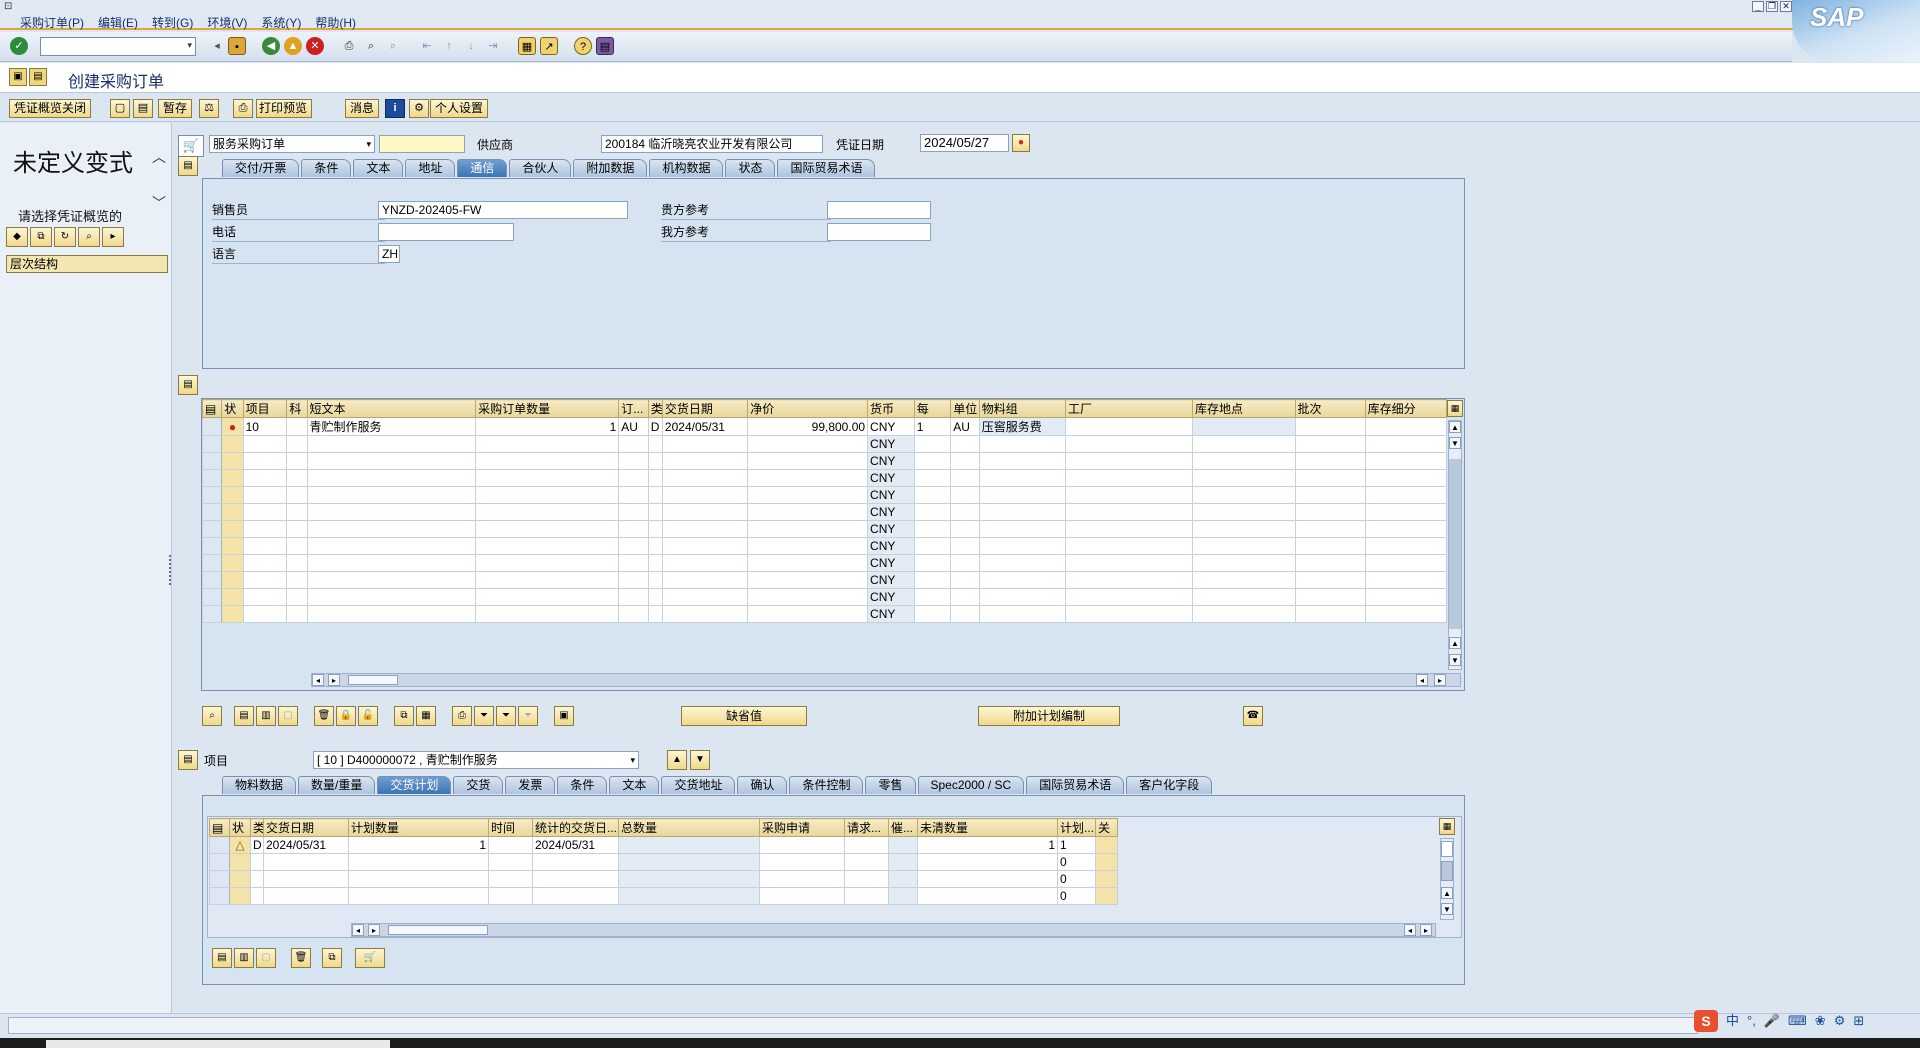  I want to click on skin-icon: ❀, so click(1820, 1021).